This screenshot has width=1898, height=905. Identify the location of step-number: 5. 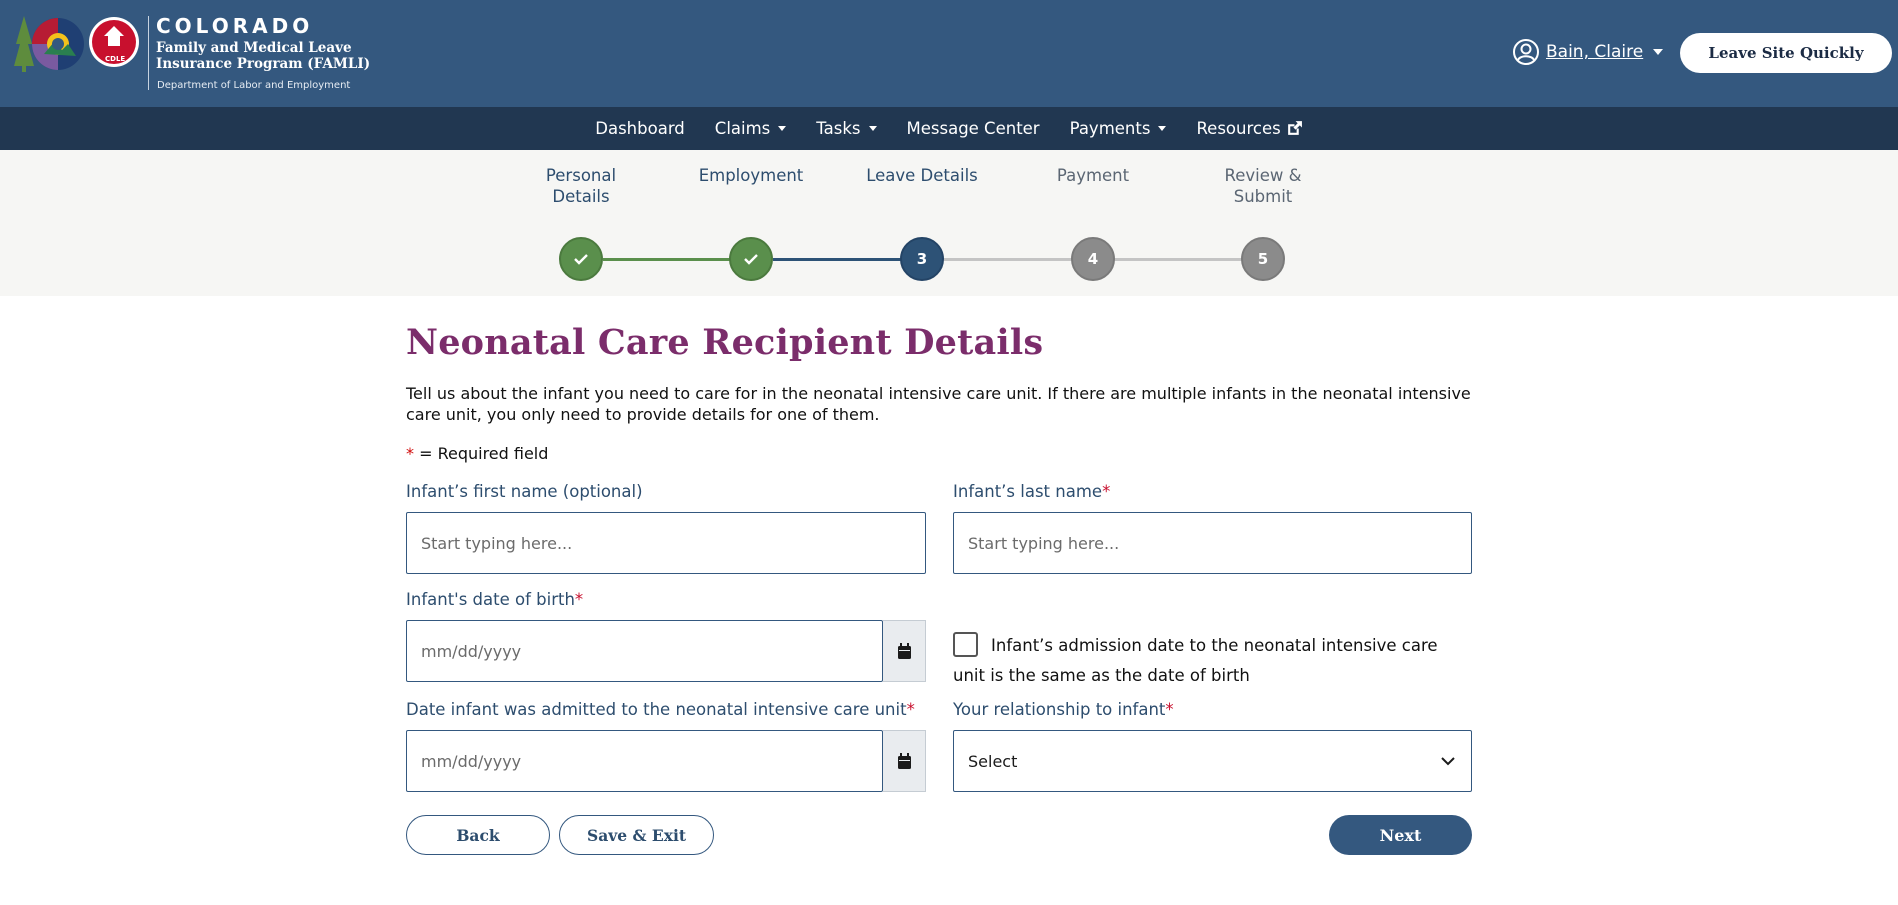
(1263, 259).